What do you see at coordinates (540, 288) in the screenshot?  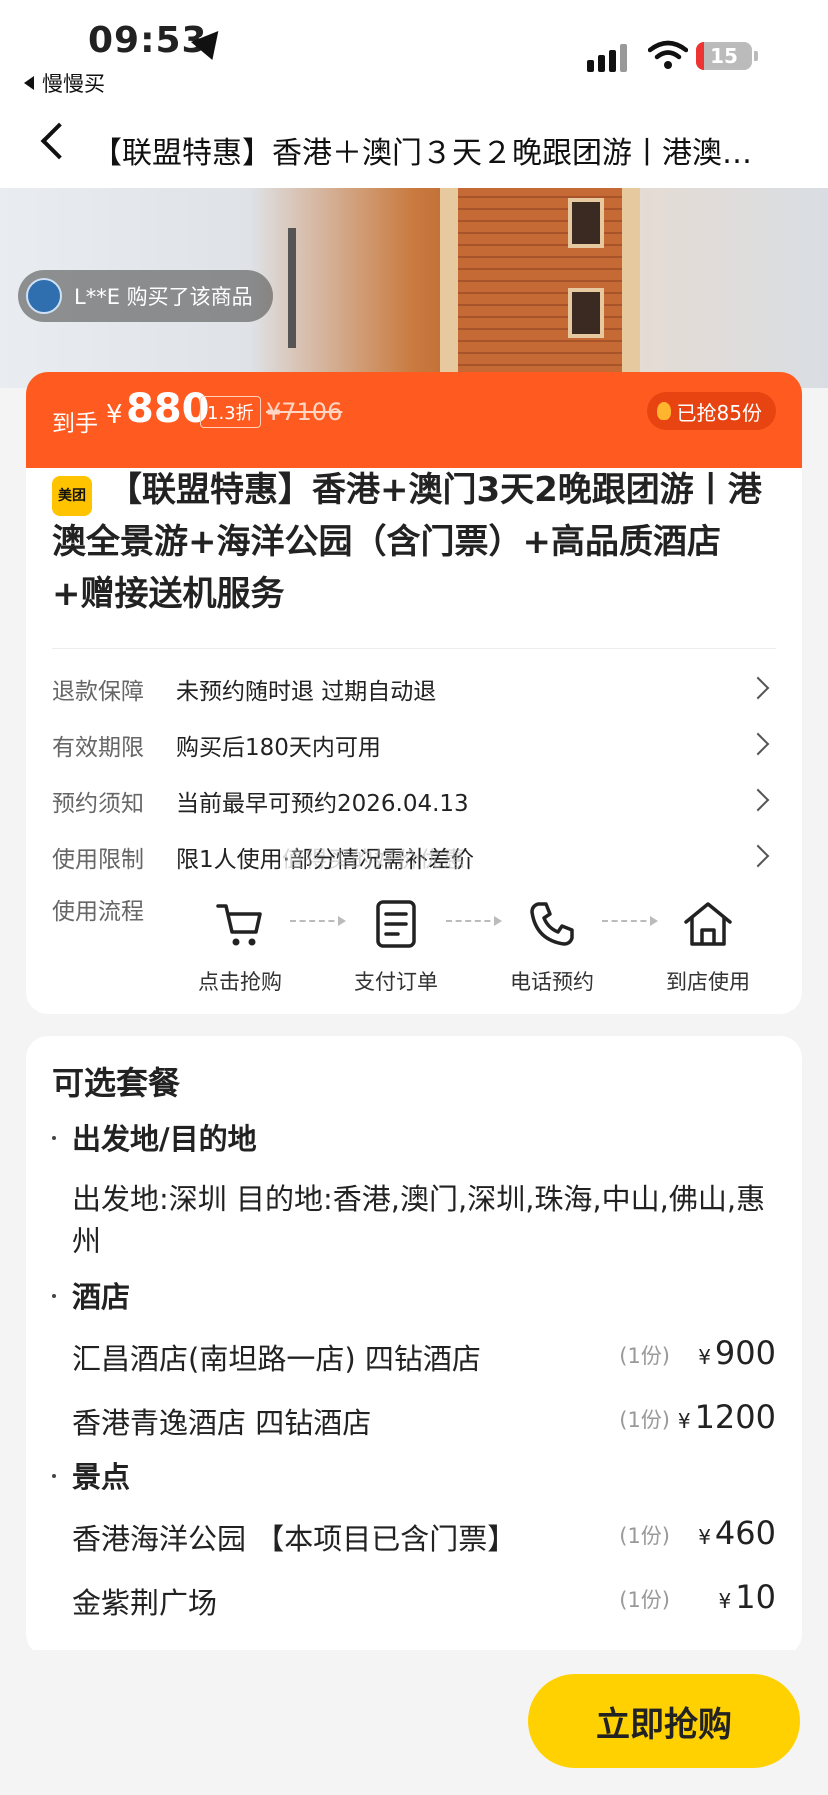 I see `clock-tower-image` at bounding box center [540, 288].